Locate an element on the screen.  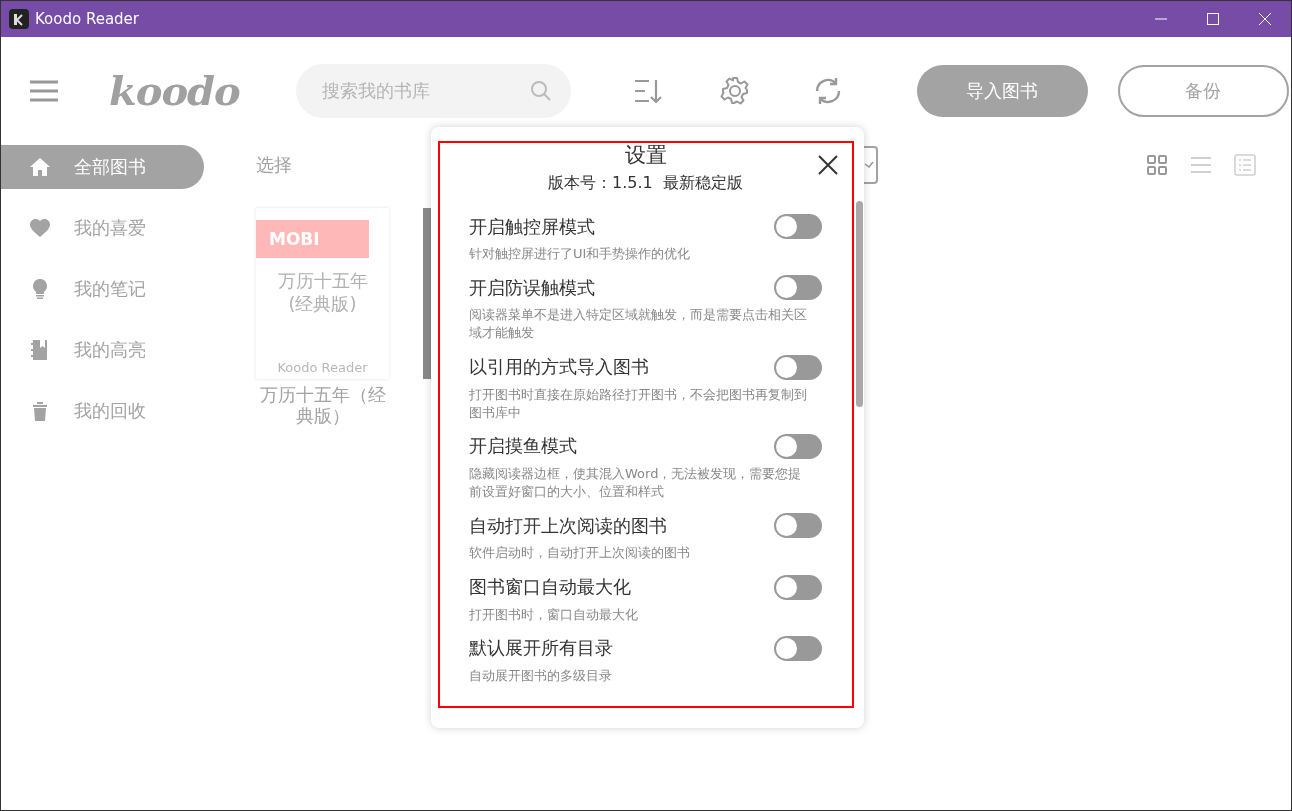
sidebar-item: 全部图书 is located at coordinates (102, 167).